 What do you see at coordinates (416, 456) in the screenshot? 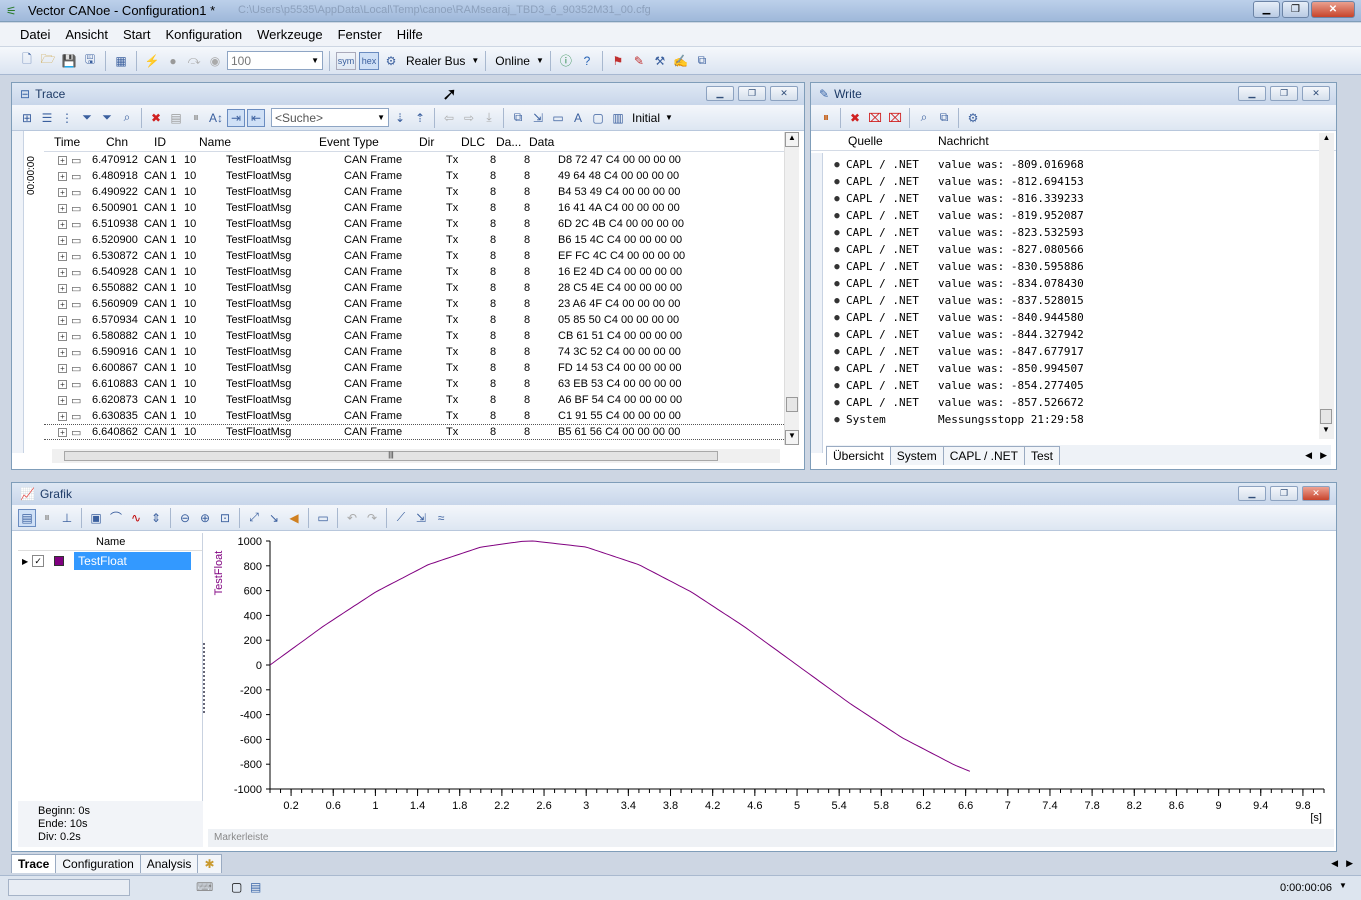
I see `trace-hscrollbar: |||` at bounding box center [416, 456].